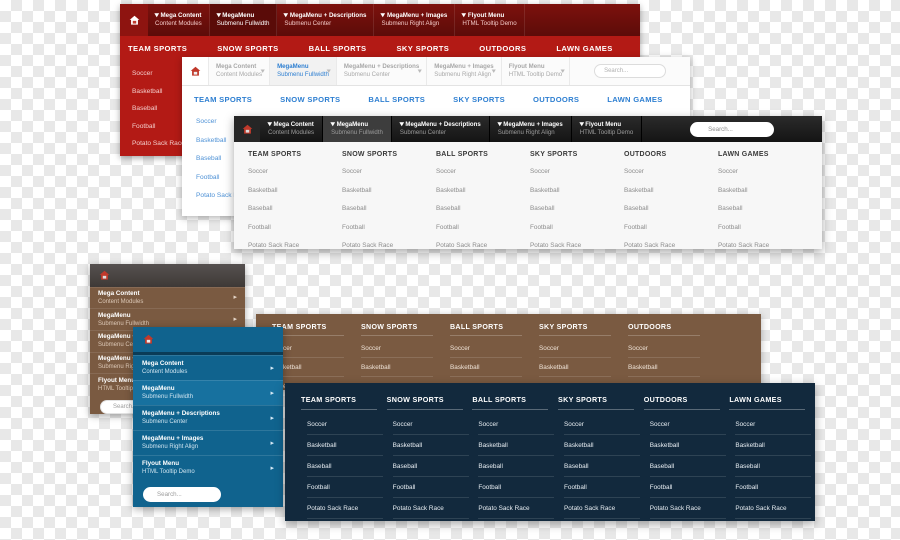 The image size is (900, 540). I want to click on home-button-dark, so click(247, 129).